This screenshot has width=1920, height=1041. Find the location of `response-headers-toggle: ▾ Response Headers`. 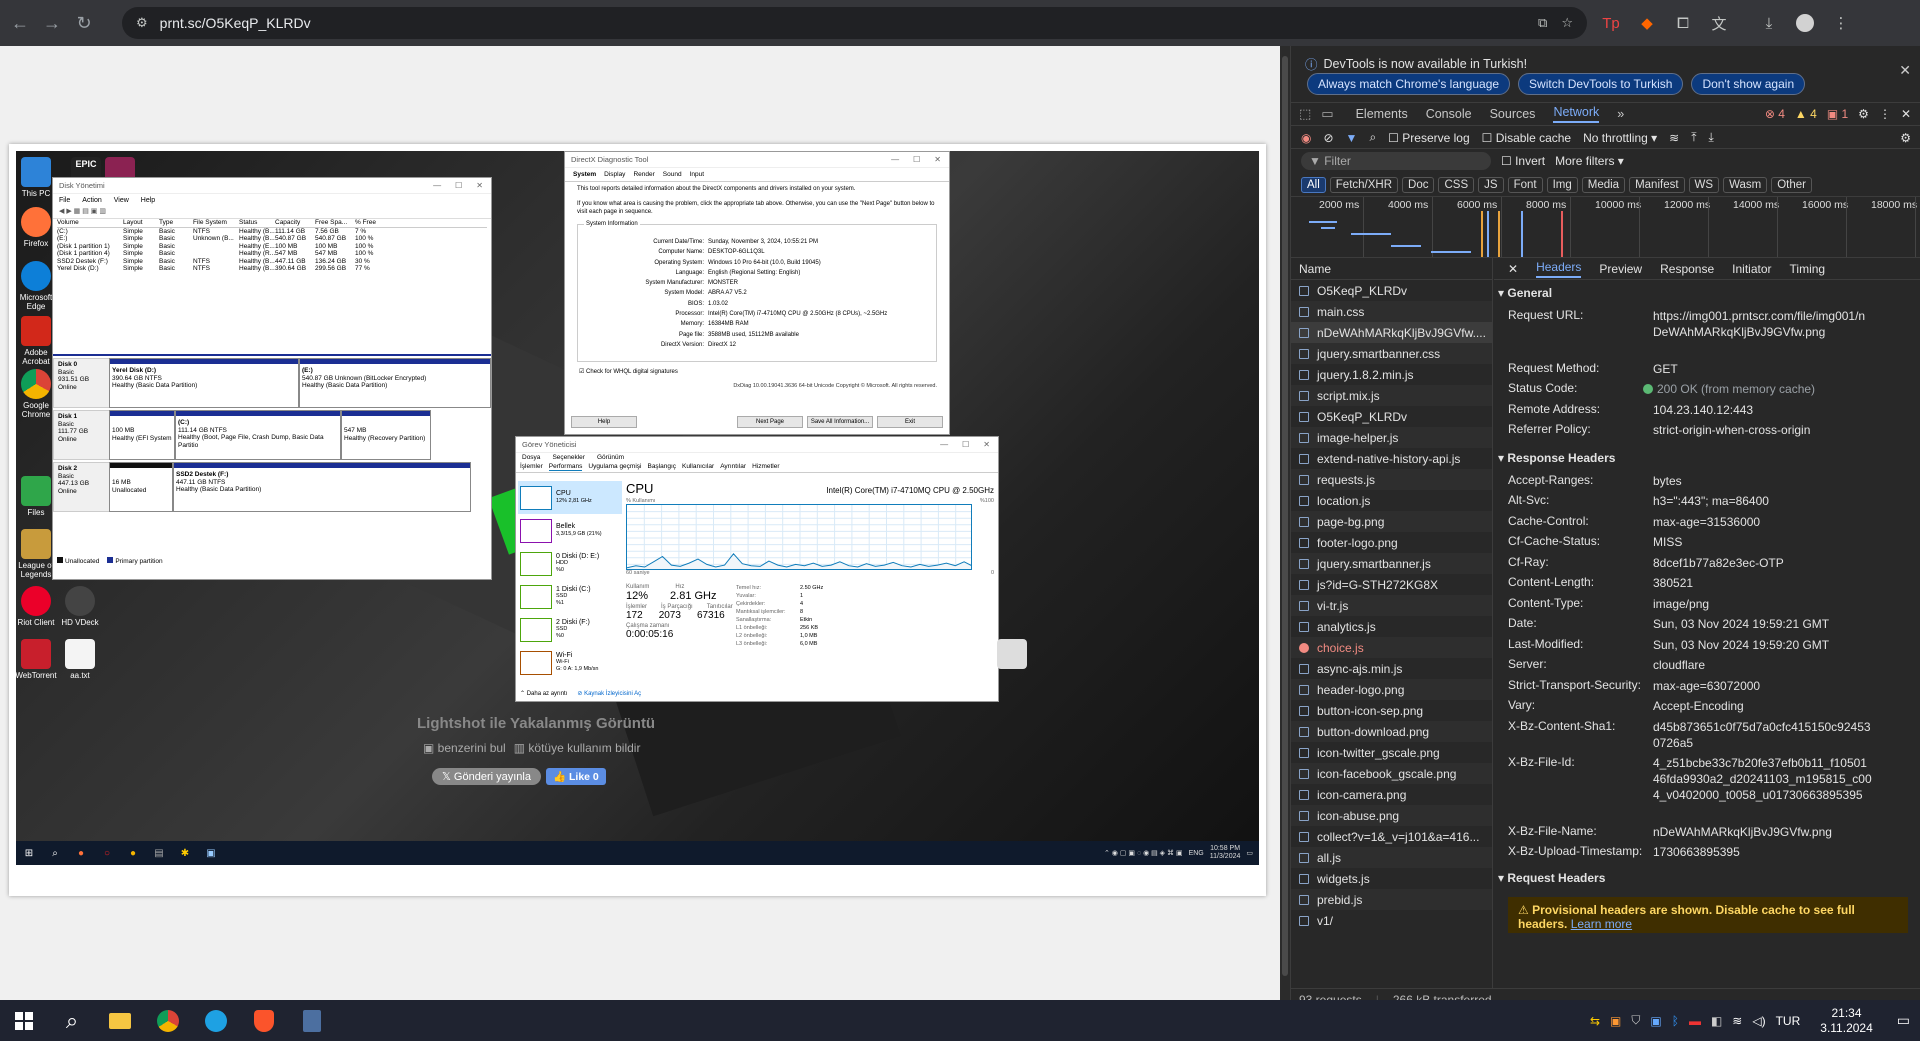

response-headers-toggle: ▾ Response Headers is located at coordinates (1556, 458).